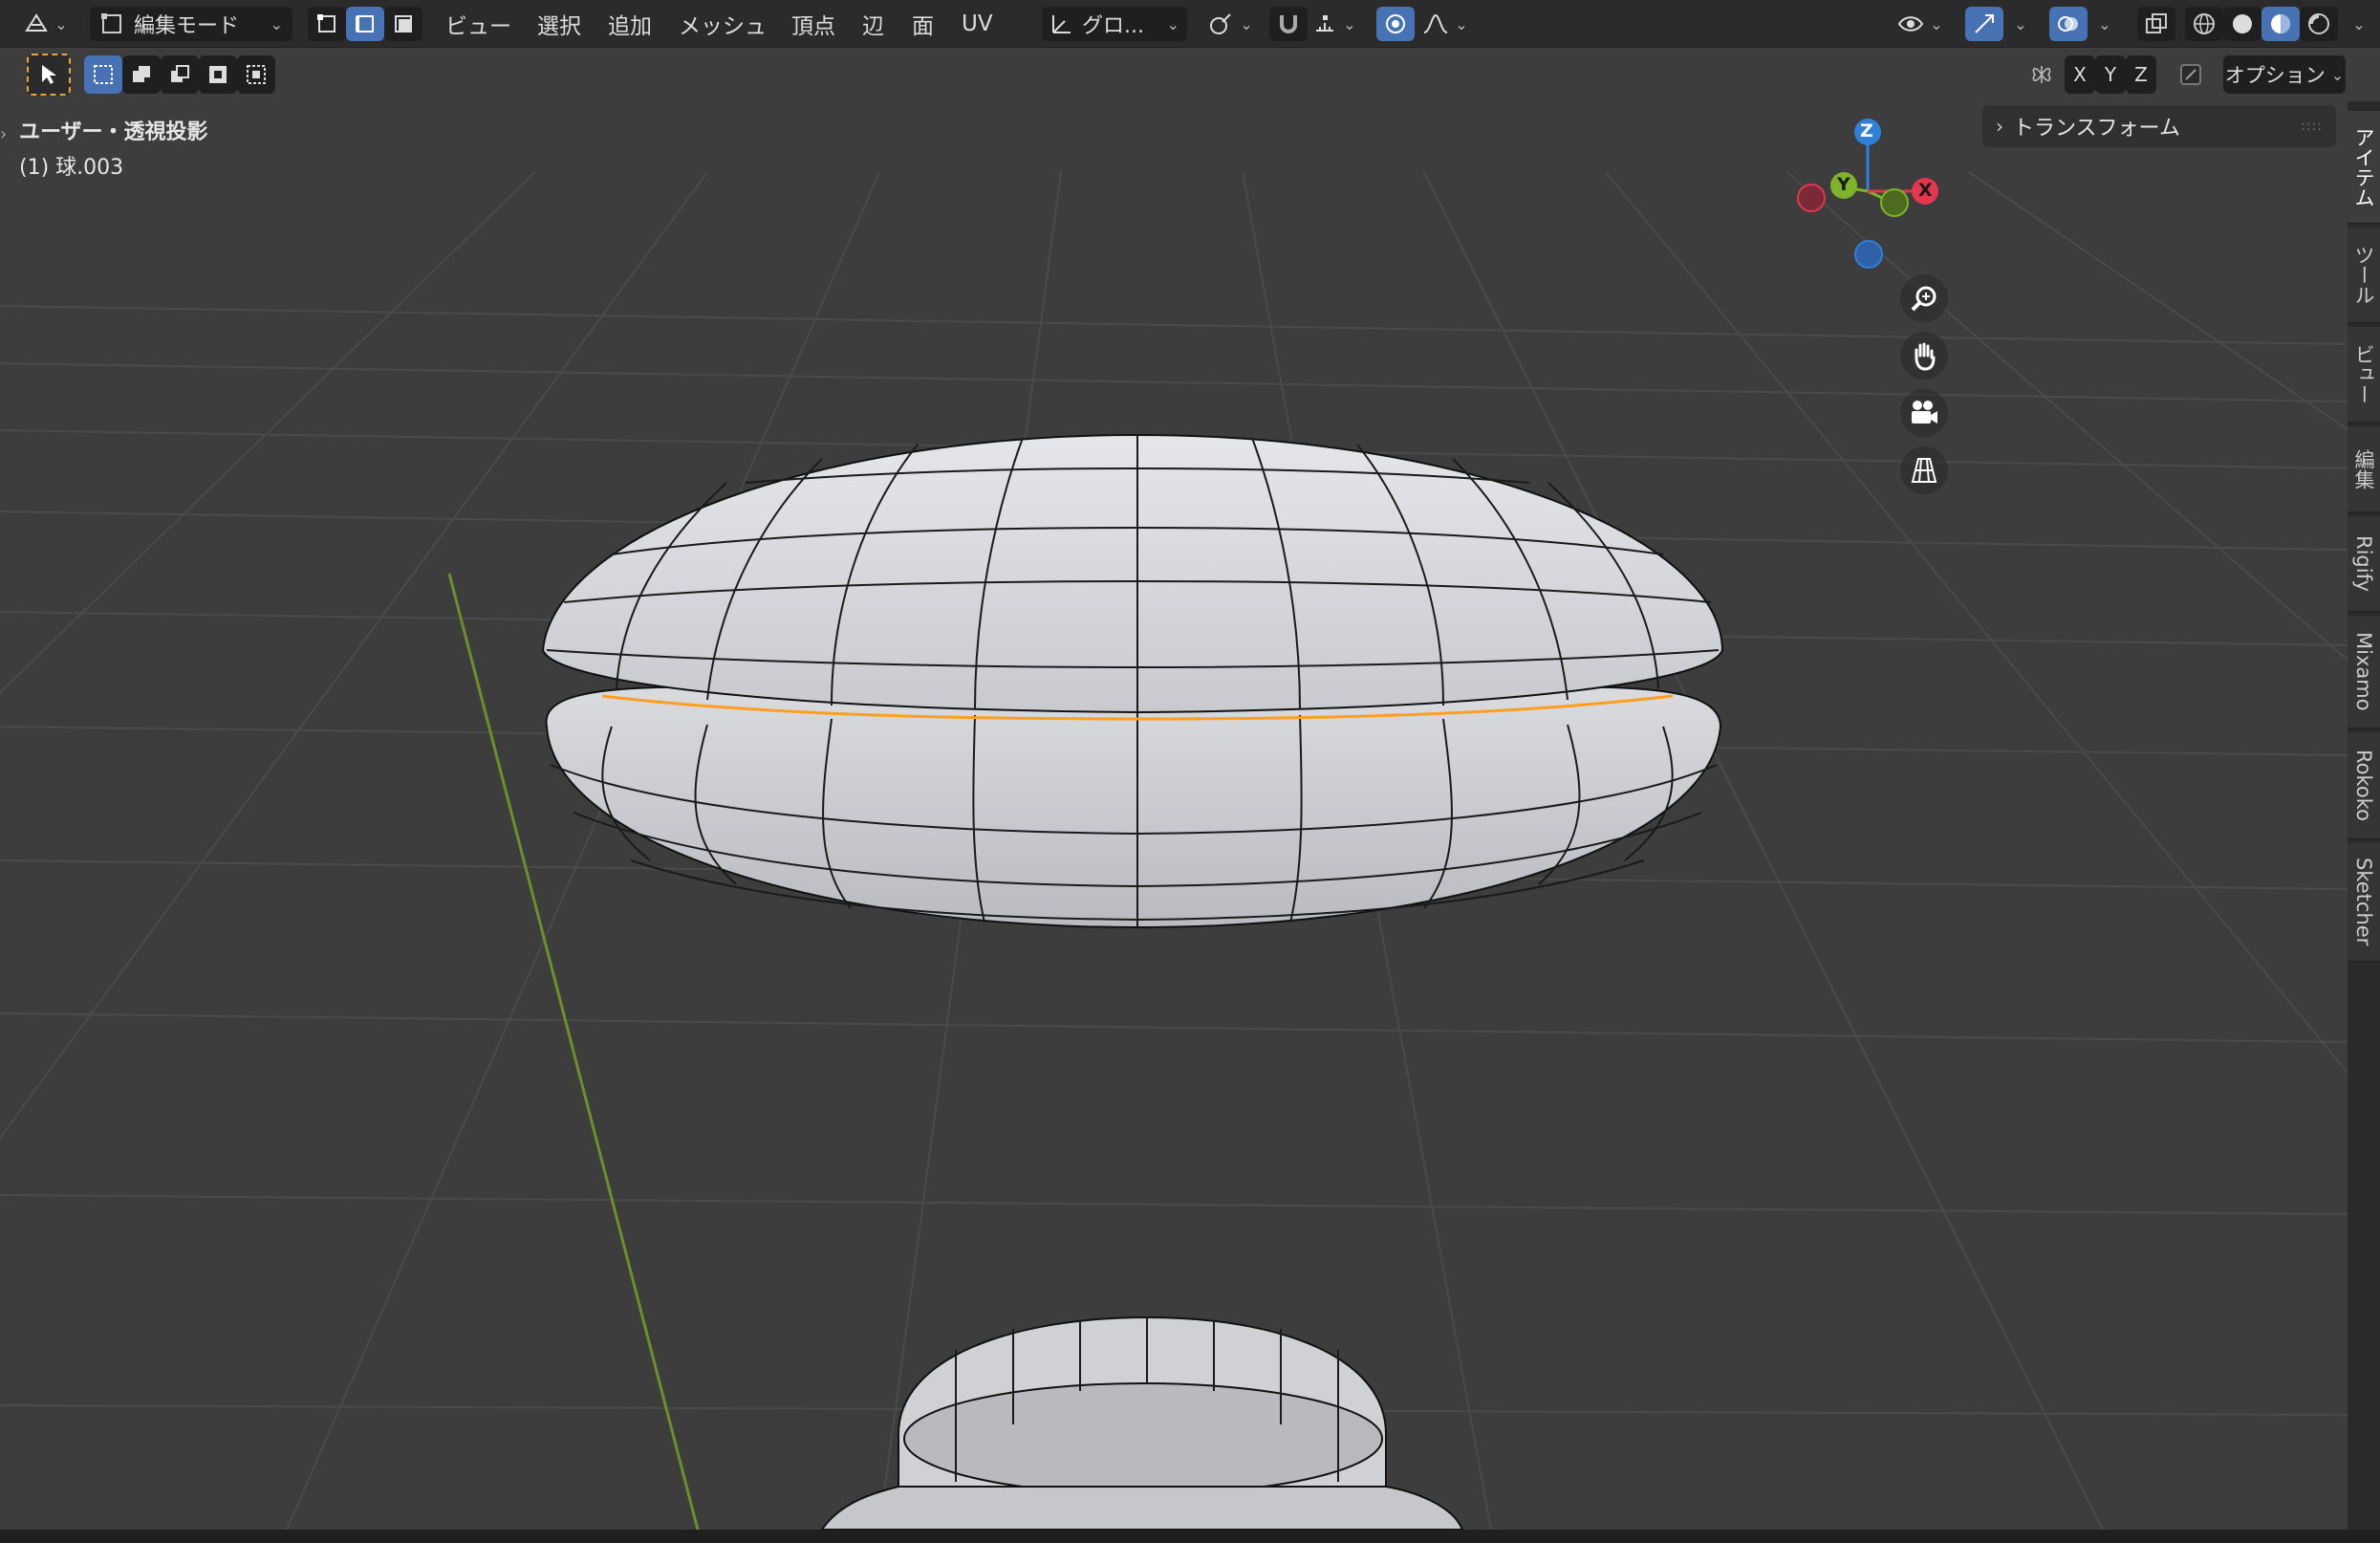 The width and height of the screenshot is (2380, 1543). I want to click on menu-edge: 辺, so click(873, 24).